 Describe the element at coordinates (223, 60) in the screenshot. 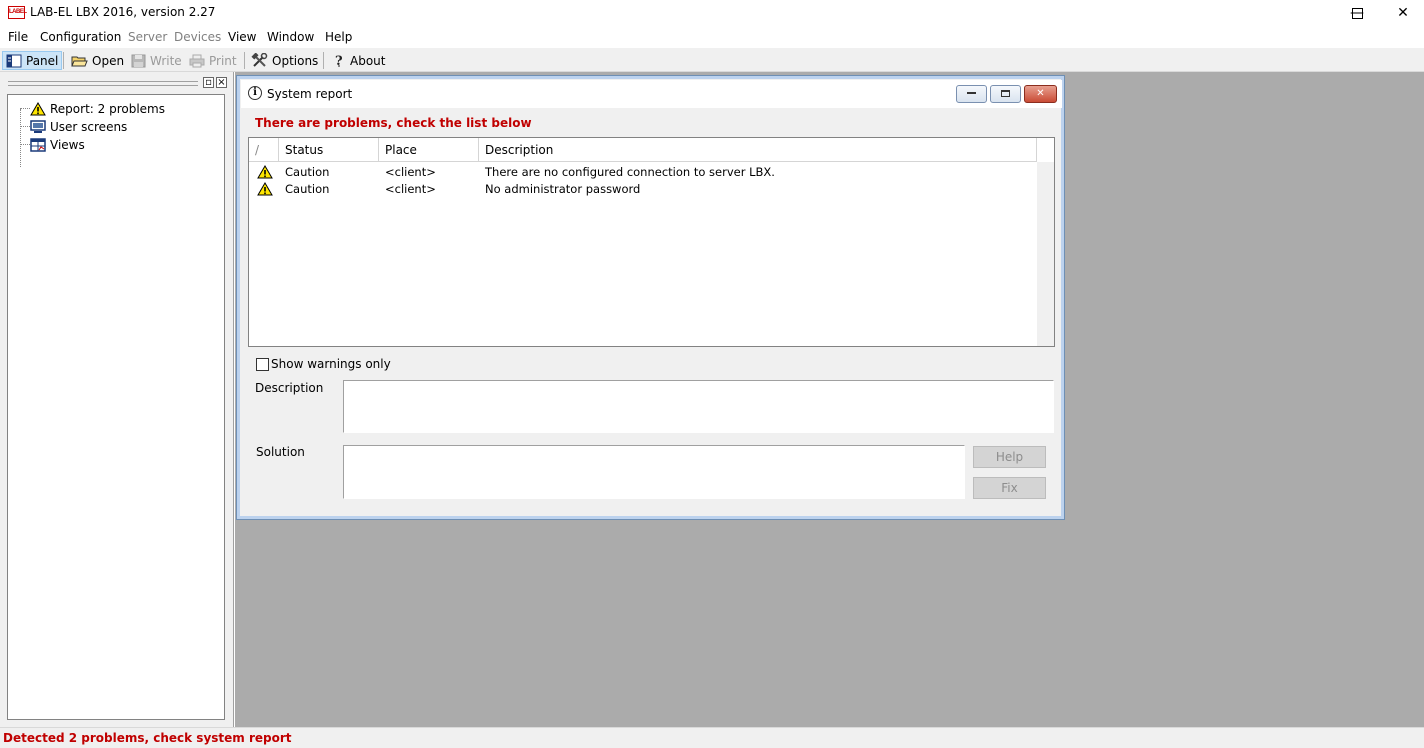

I see `print-button-label: Print` at that location.